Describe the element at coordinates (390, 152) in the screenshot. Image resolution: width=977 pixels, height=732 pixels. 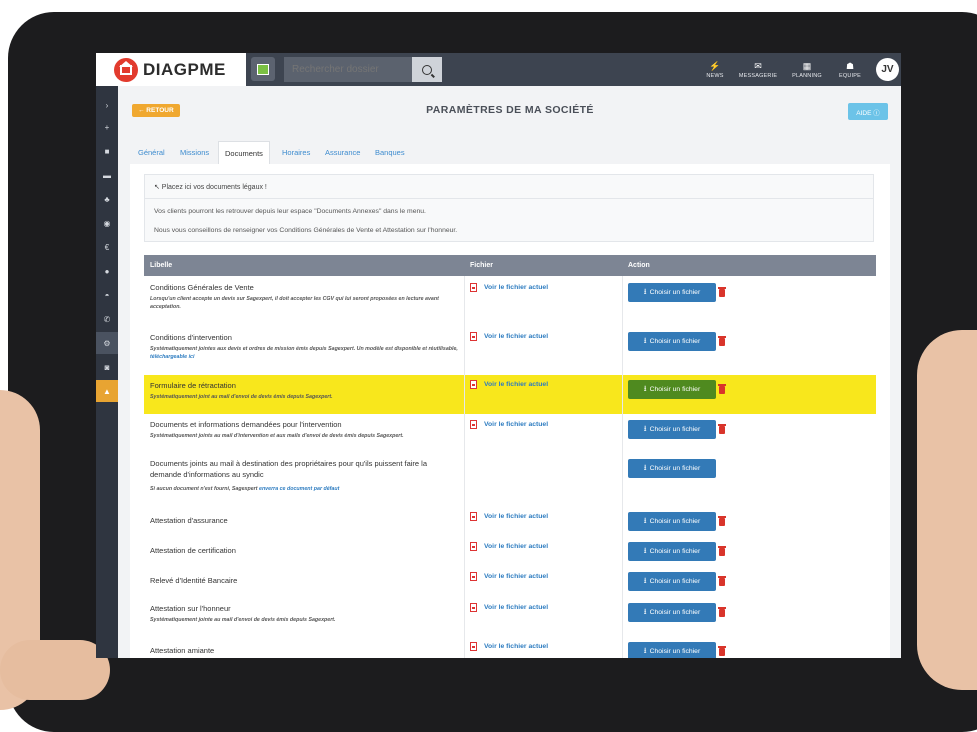
I see `tab-banques: Banques` at that location.